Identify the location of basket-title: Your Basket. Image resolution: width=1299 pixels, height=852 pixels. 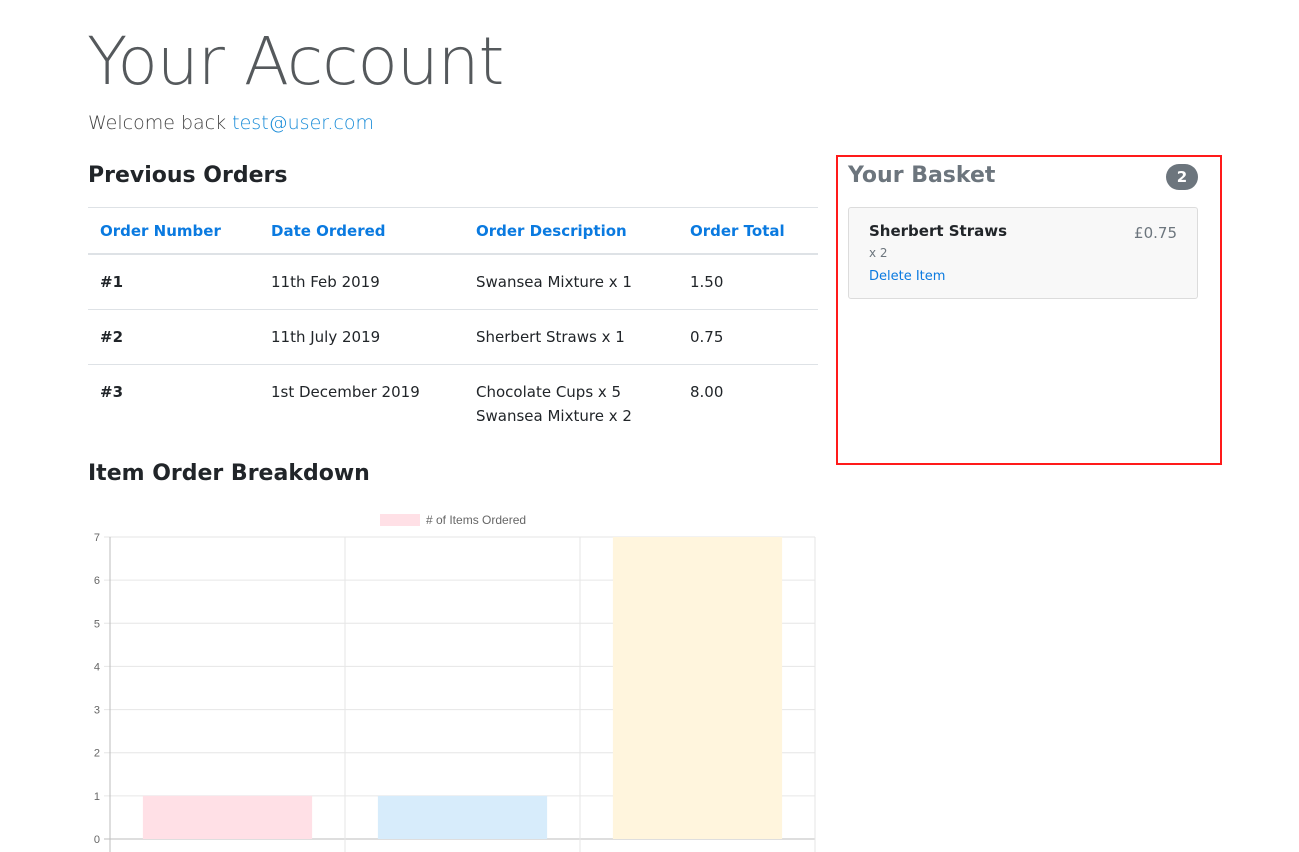
(922, 175).